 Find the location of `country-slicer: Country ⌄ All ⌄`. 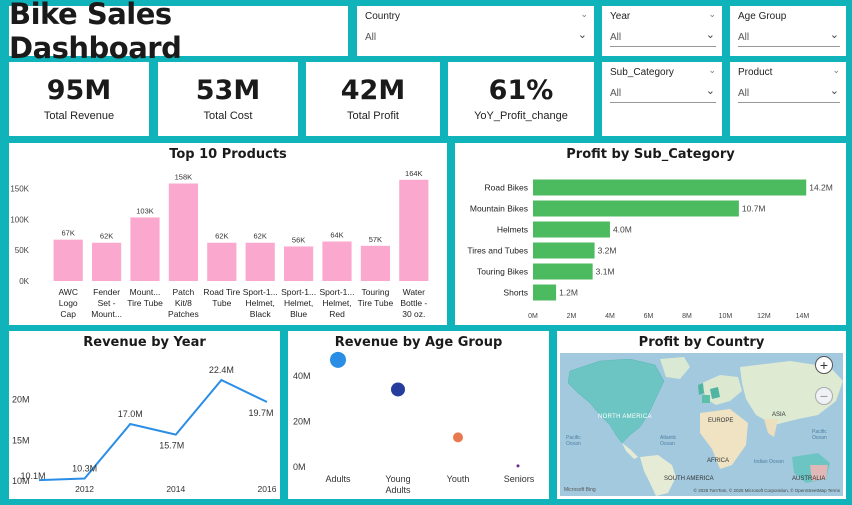

country-slicer: Country ⌄ All ⌄ is located at coordinates (475, 31).